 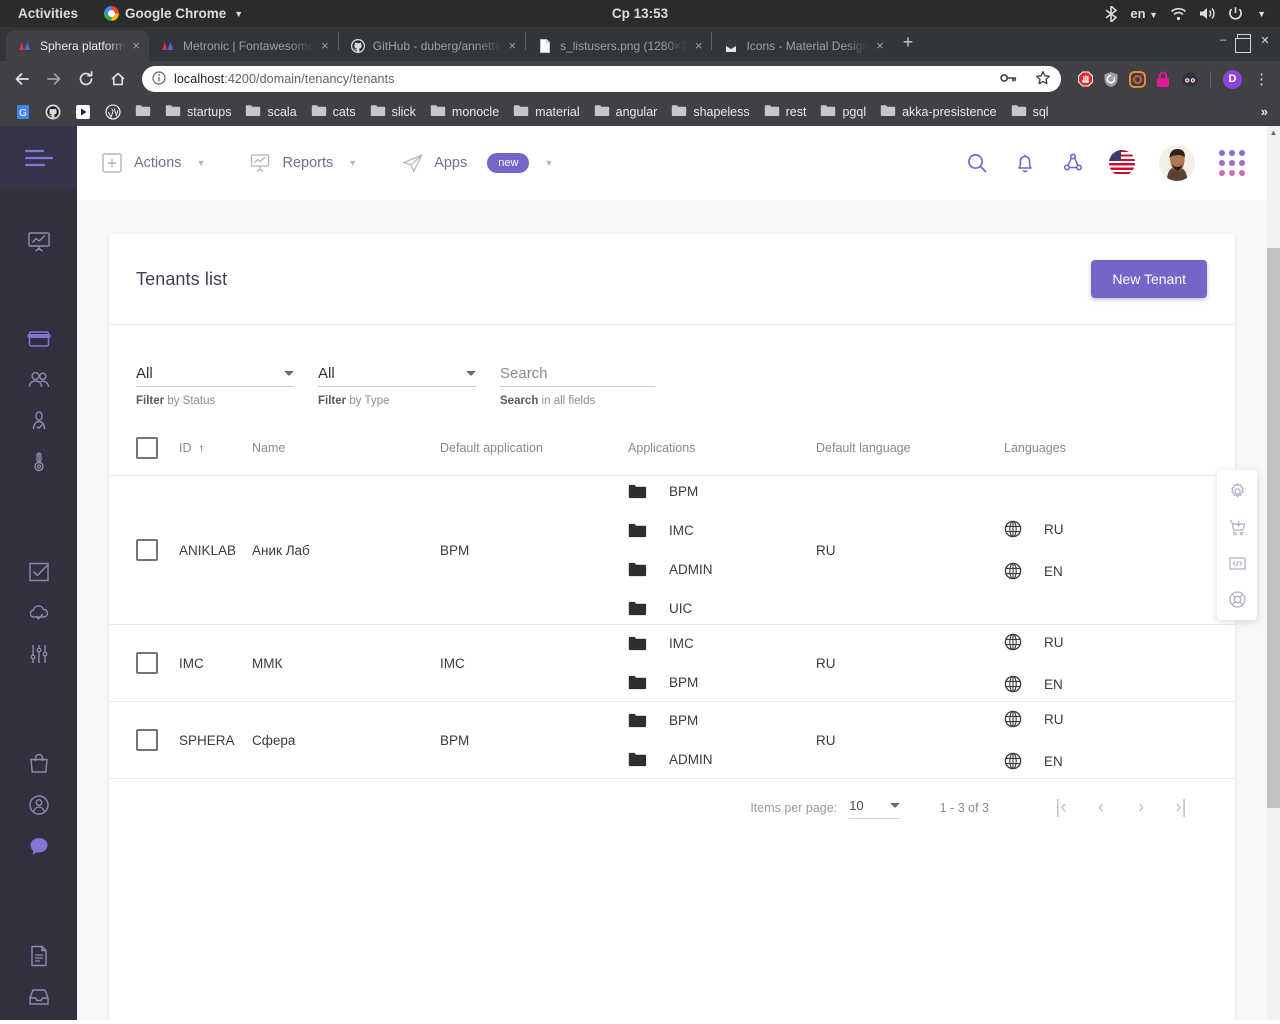 I want to click on first-page-button: |‹, so click(x=1061, y=808).